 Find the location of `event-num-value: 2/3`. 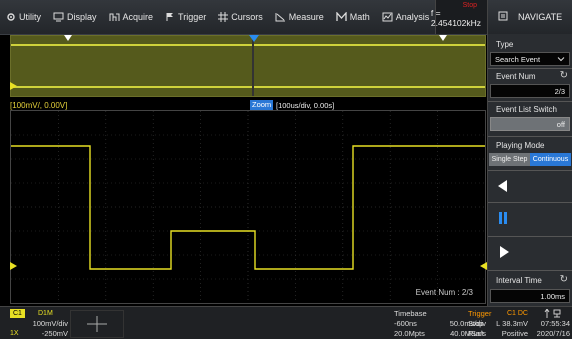

event-num-value: 2/3 is located at coordinates (559, 91).